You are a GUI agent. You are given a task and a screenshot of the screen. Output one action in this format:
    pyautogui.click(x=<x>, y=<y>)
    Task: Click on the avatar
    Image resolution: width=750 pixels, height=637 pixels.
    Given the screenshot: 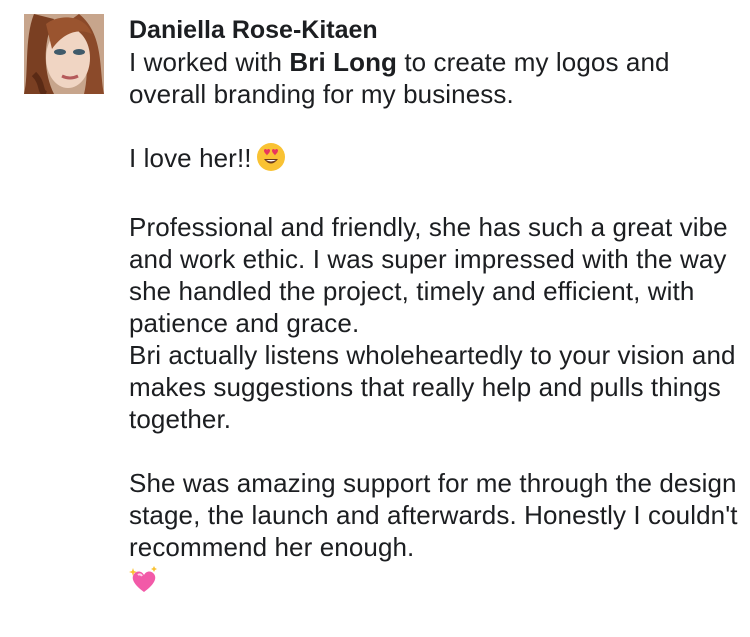 What is the action you would take?
    pyautogui.click(x=64, y=54)
    